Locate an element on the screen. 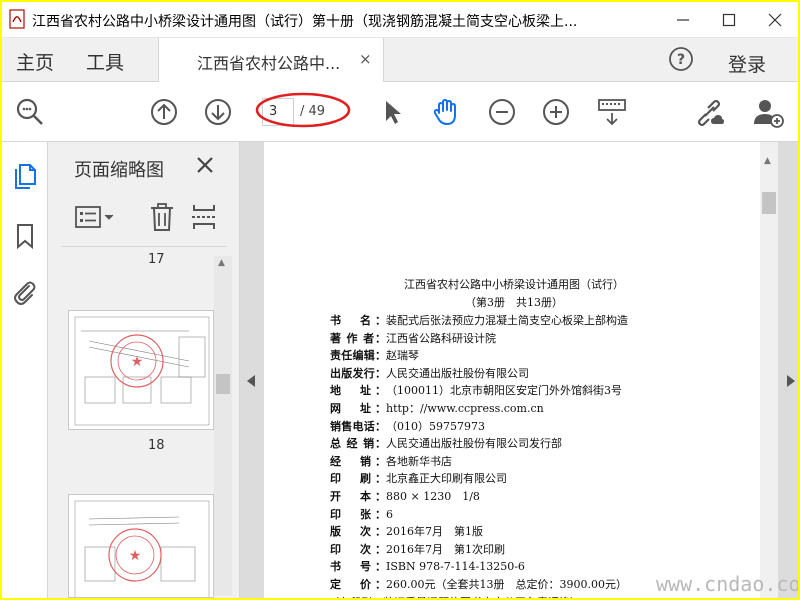 The height and width of the screenshot is (600, 800). close-window-button is located at coordinates (775, 20).